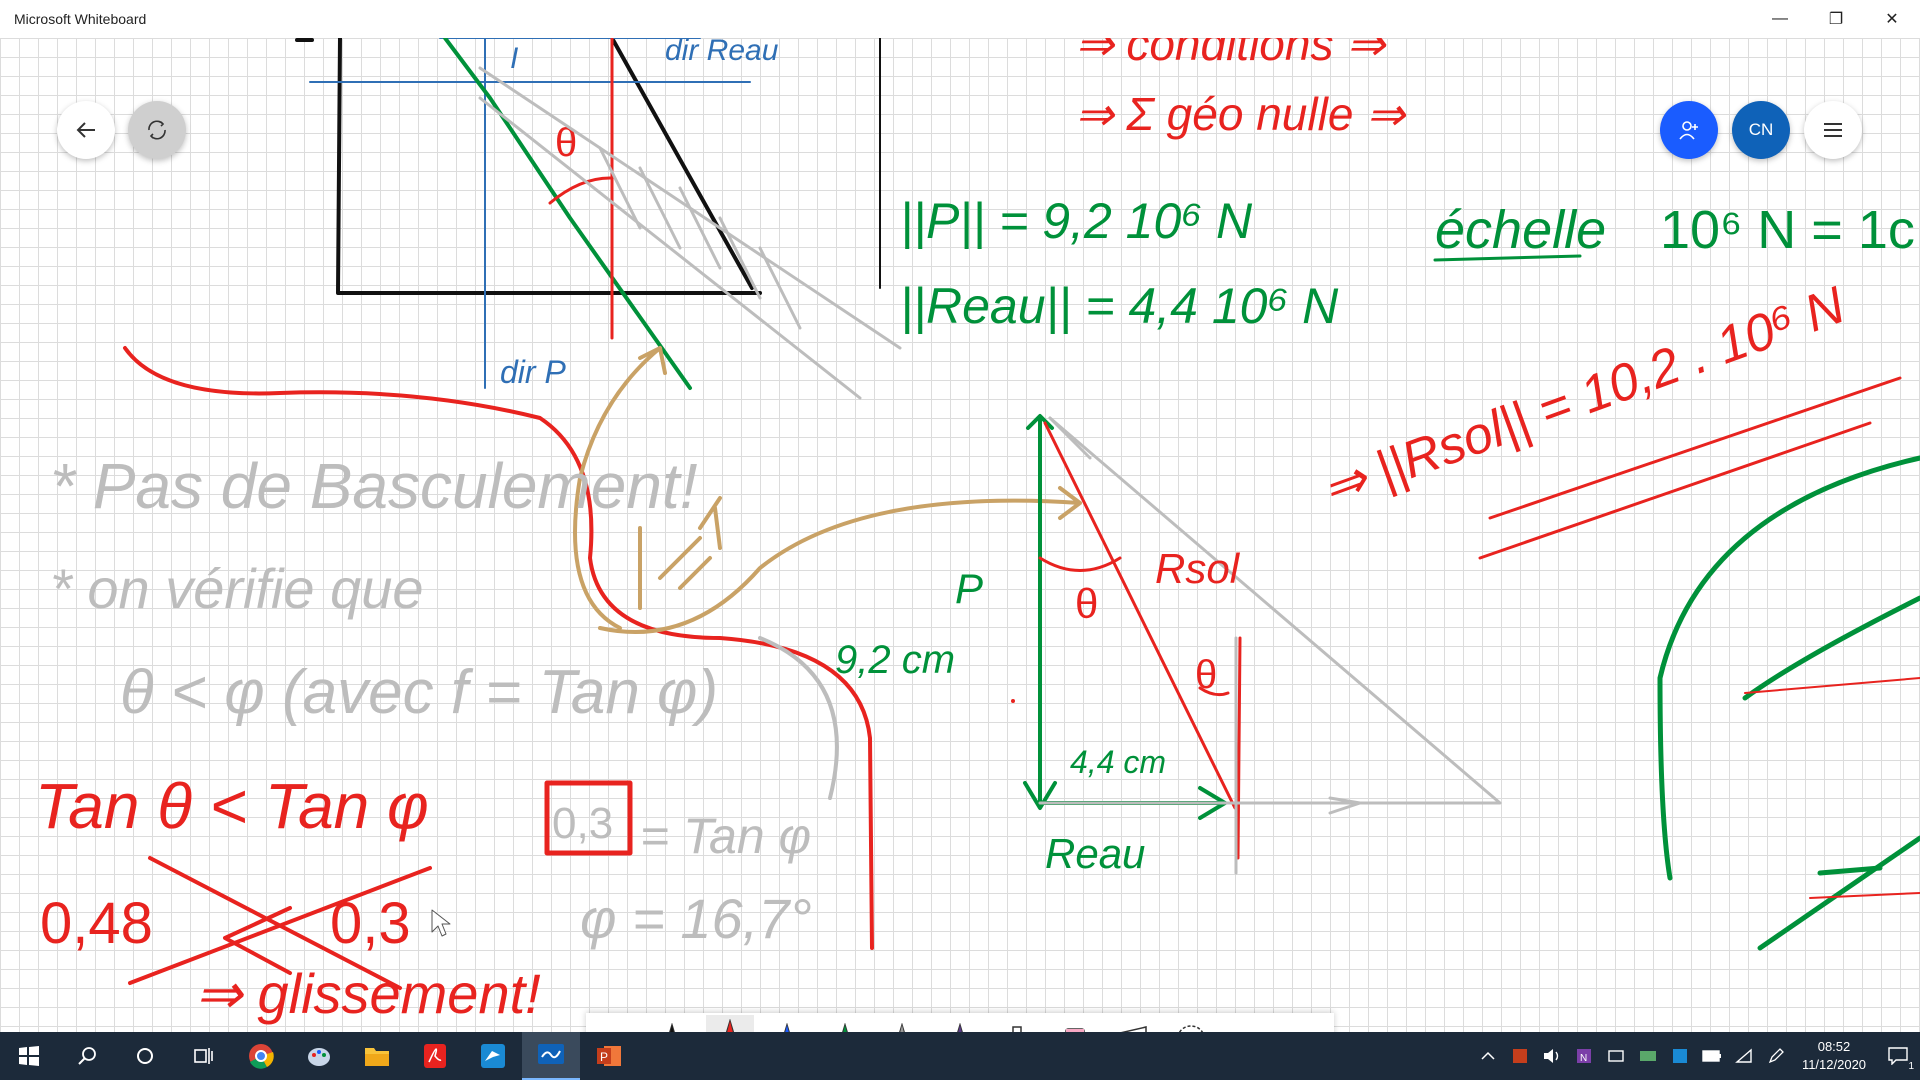  I want to click on clock: 08:52 11/12/2020, so click(1834, 1056).